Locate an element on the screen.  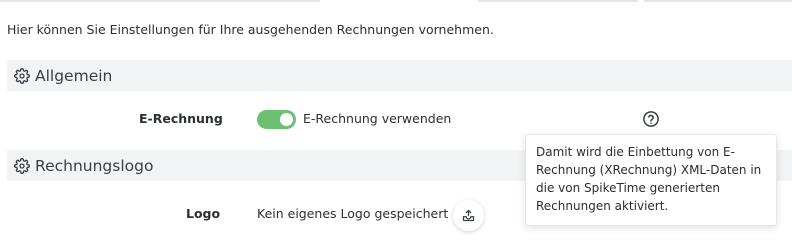
logo-status-text: Kein eigenes Logo gespeichert is located at coordinates (353, 213).